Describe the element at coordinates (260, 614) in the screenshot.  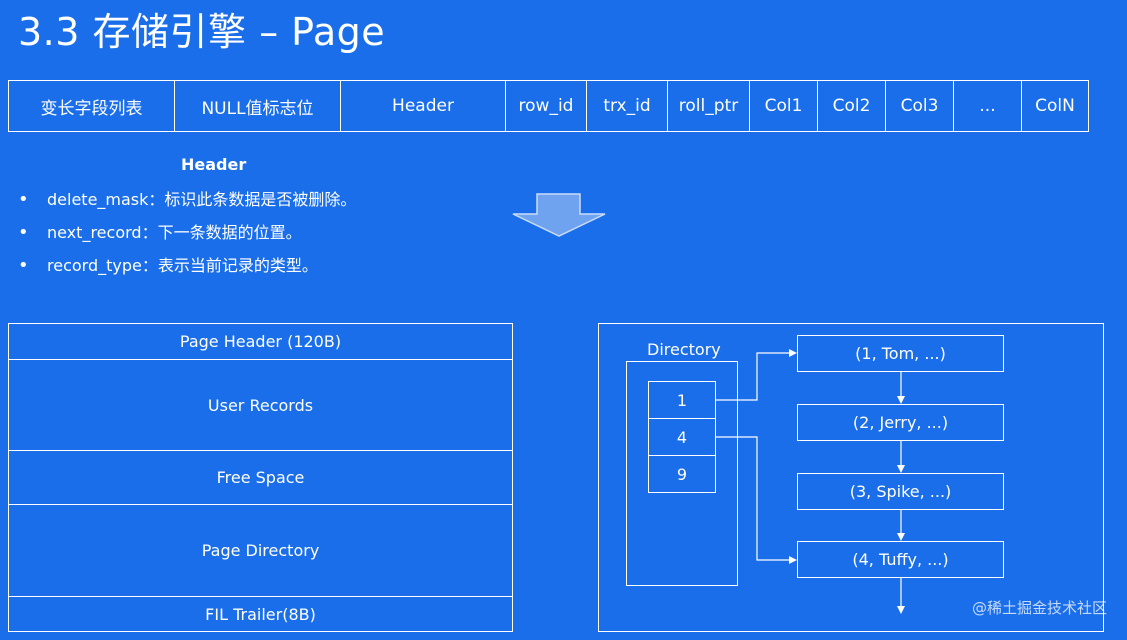
I see `fil-trailer-block: FIL Trailer(8B)` at that location.